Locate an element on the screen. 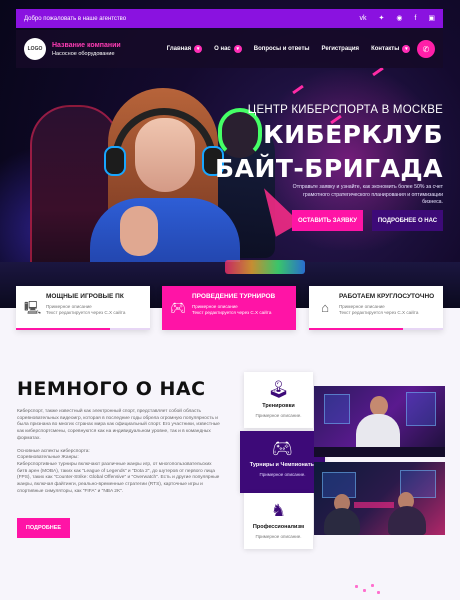  nav-item-contacts: Контакты ▾ is located at coordinates (391, 49).